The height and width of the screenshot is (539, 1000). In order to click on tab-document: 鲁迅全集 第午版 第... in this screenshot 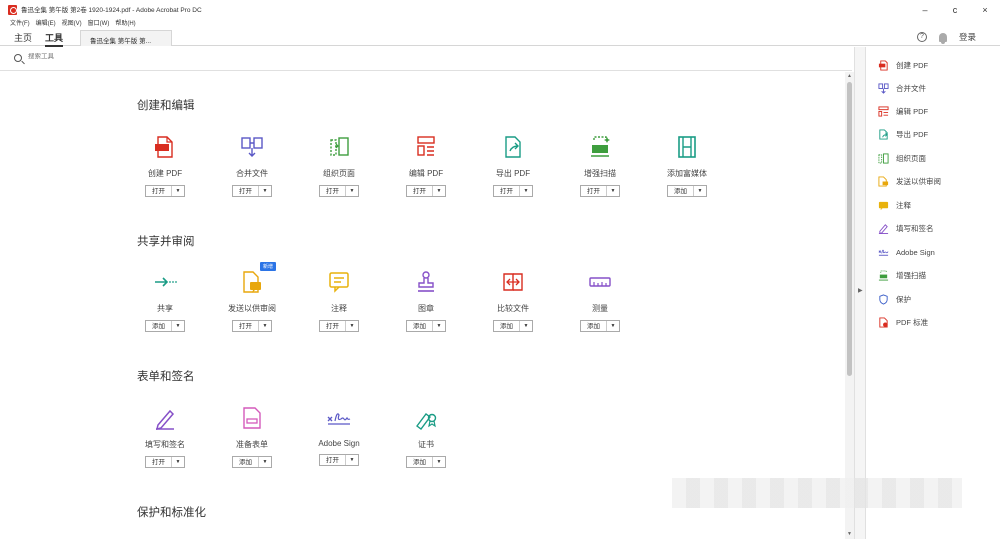, I will do `click(126, 38)`.